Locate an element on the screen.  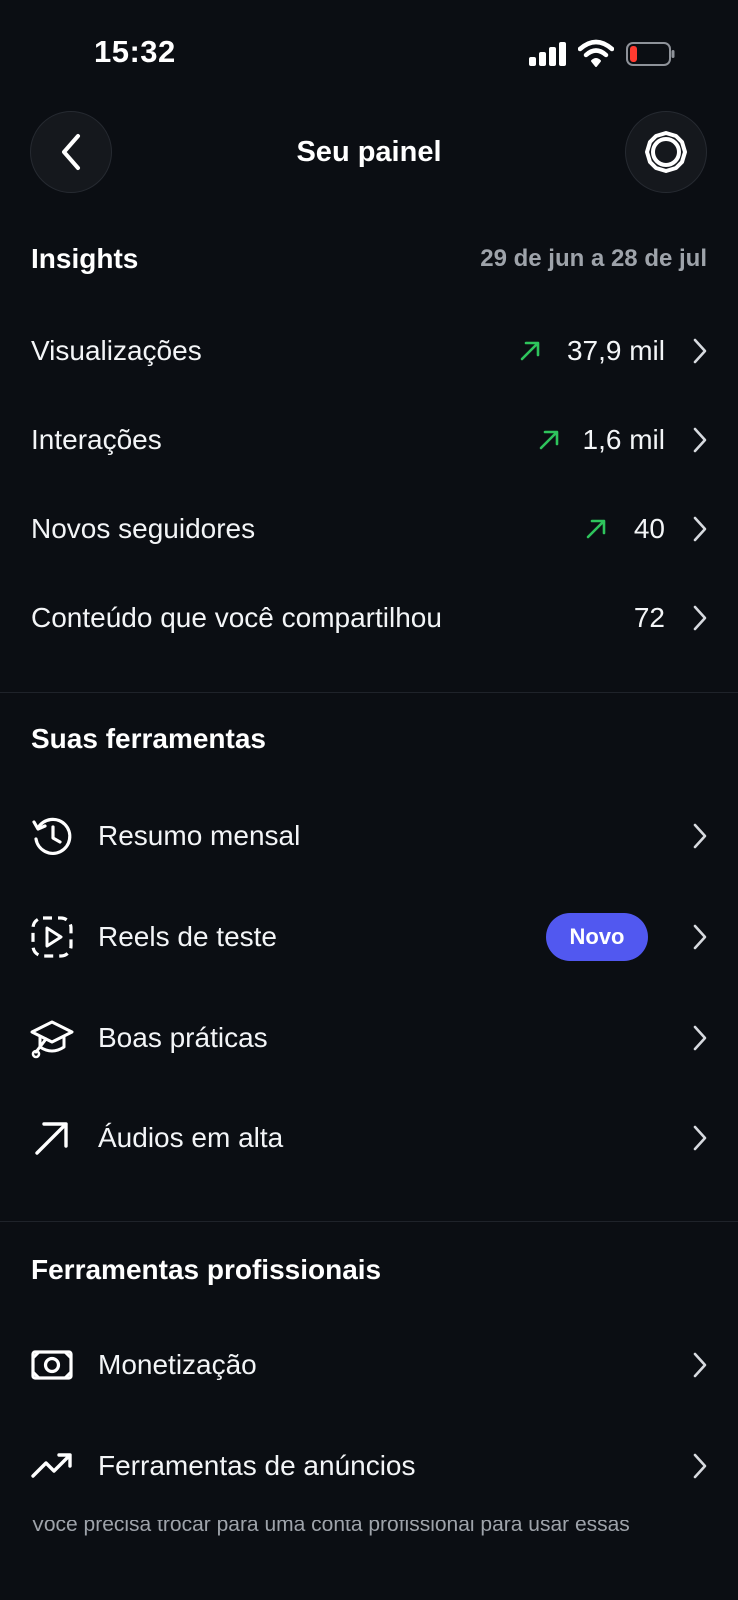
tool-row-trending-audio: Áudios em alta is located at coordinates (369, 1138).